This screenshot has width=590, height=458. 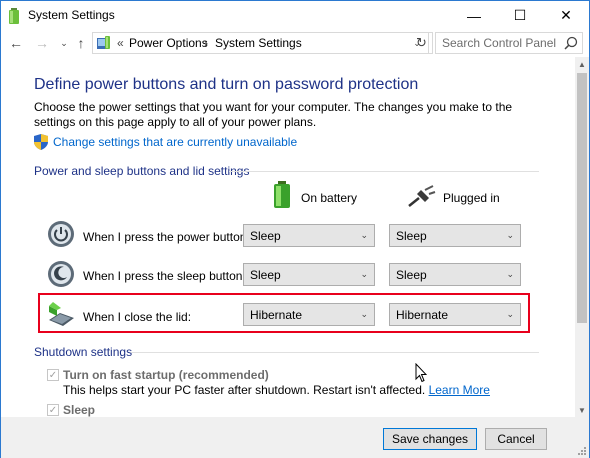 I want to click on maximize-button: ☐, so click(x=520, y=15).